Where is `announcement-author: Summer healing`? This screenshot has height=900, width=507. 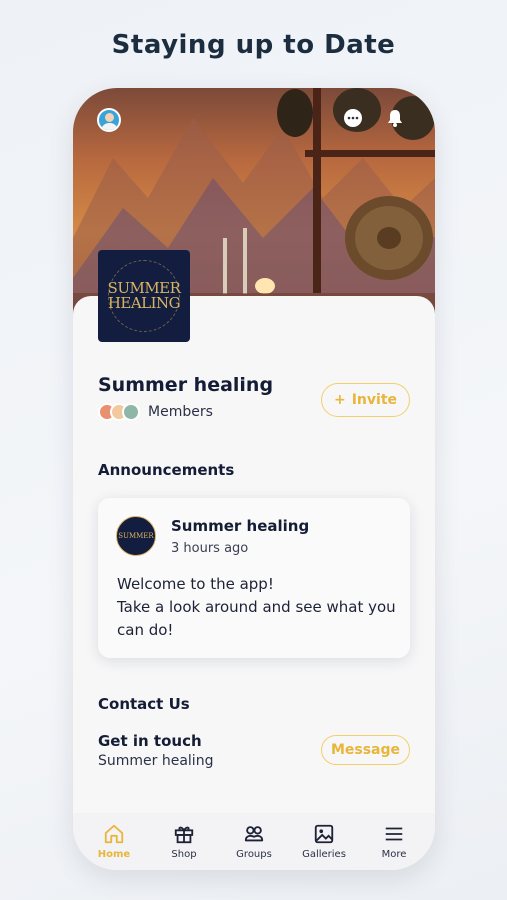 announcement-author: Summer healing is located at coordinates (240, 526).